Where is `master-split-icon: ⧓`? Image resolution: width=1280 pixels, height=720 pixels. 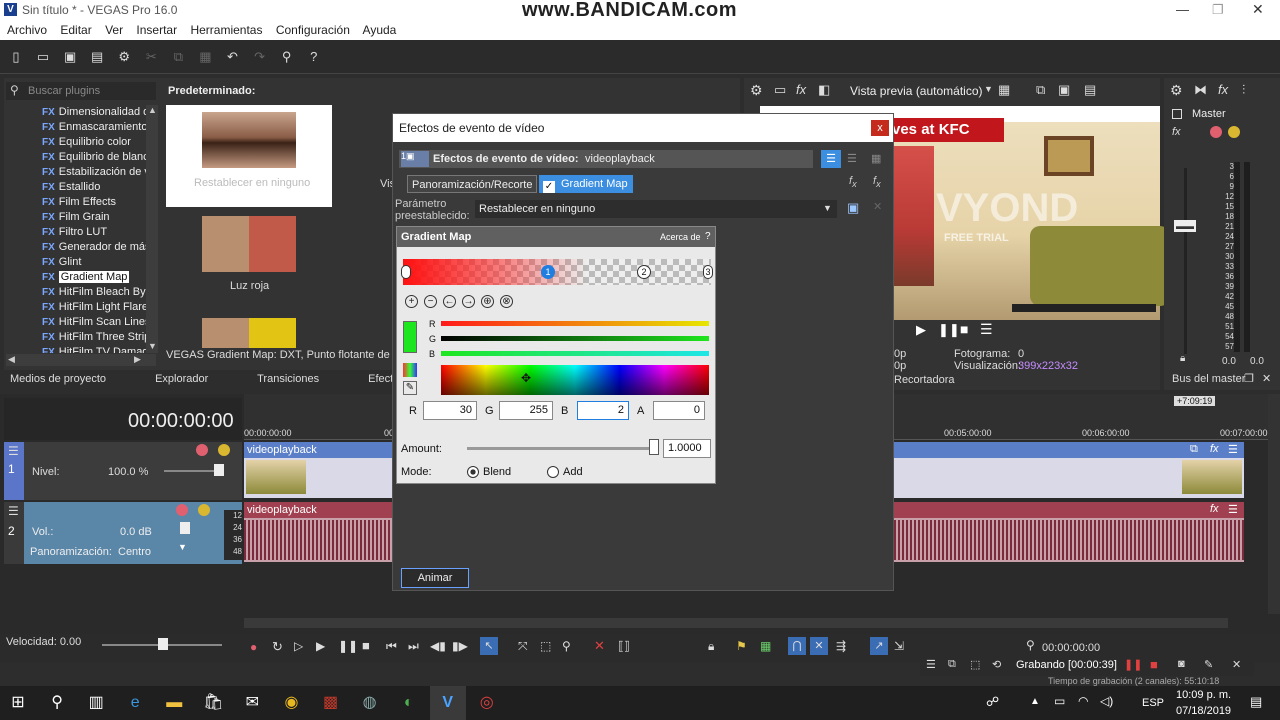 master-split-icon: ⧓ is located at coordinates (1200, 90).